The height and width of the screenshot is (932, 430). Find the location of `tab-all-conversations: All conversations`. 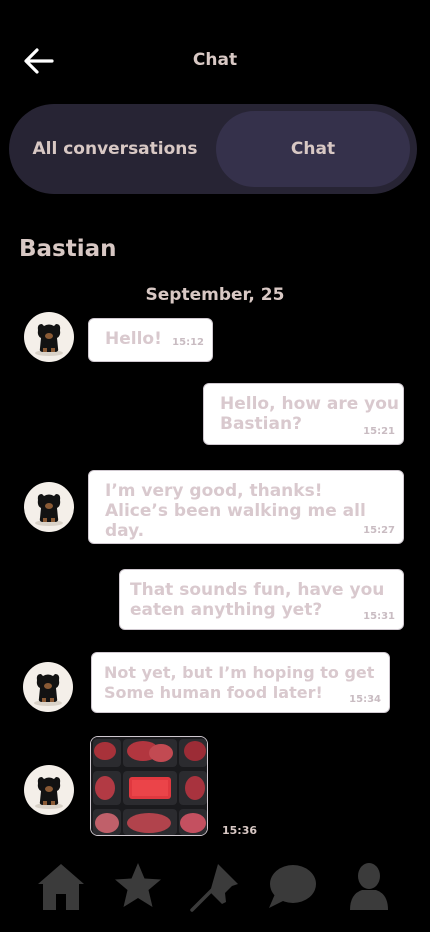

tab-all-conversations: All conversations is located at coordinates (115, 149).